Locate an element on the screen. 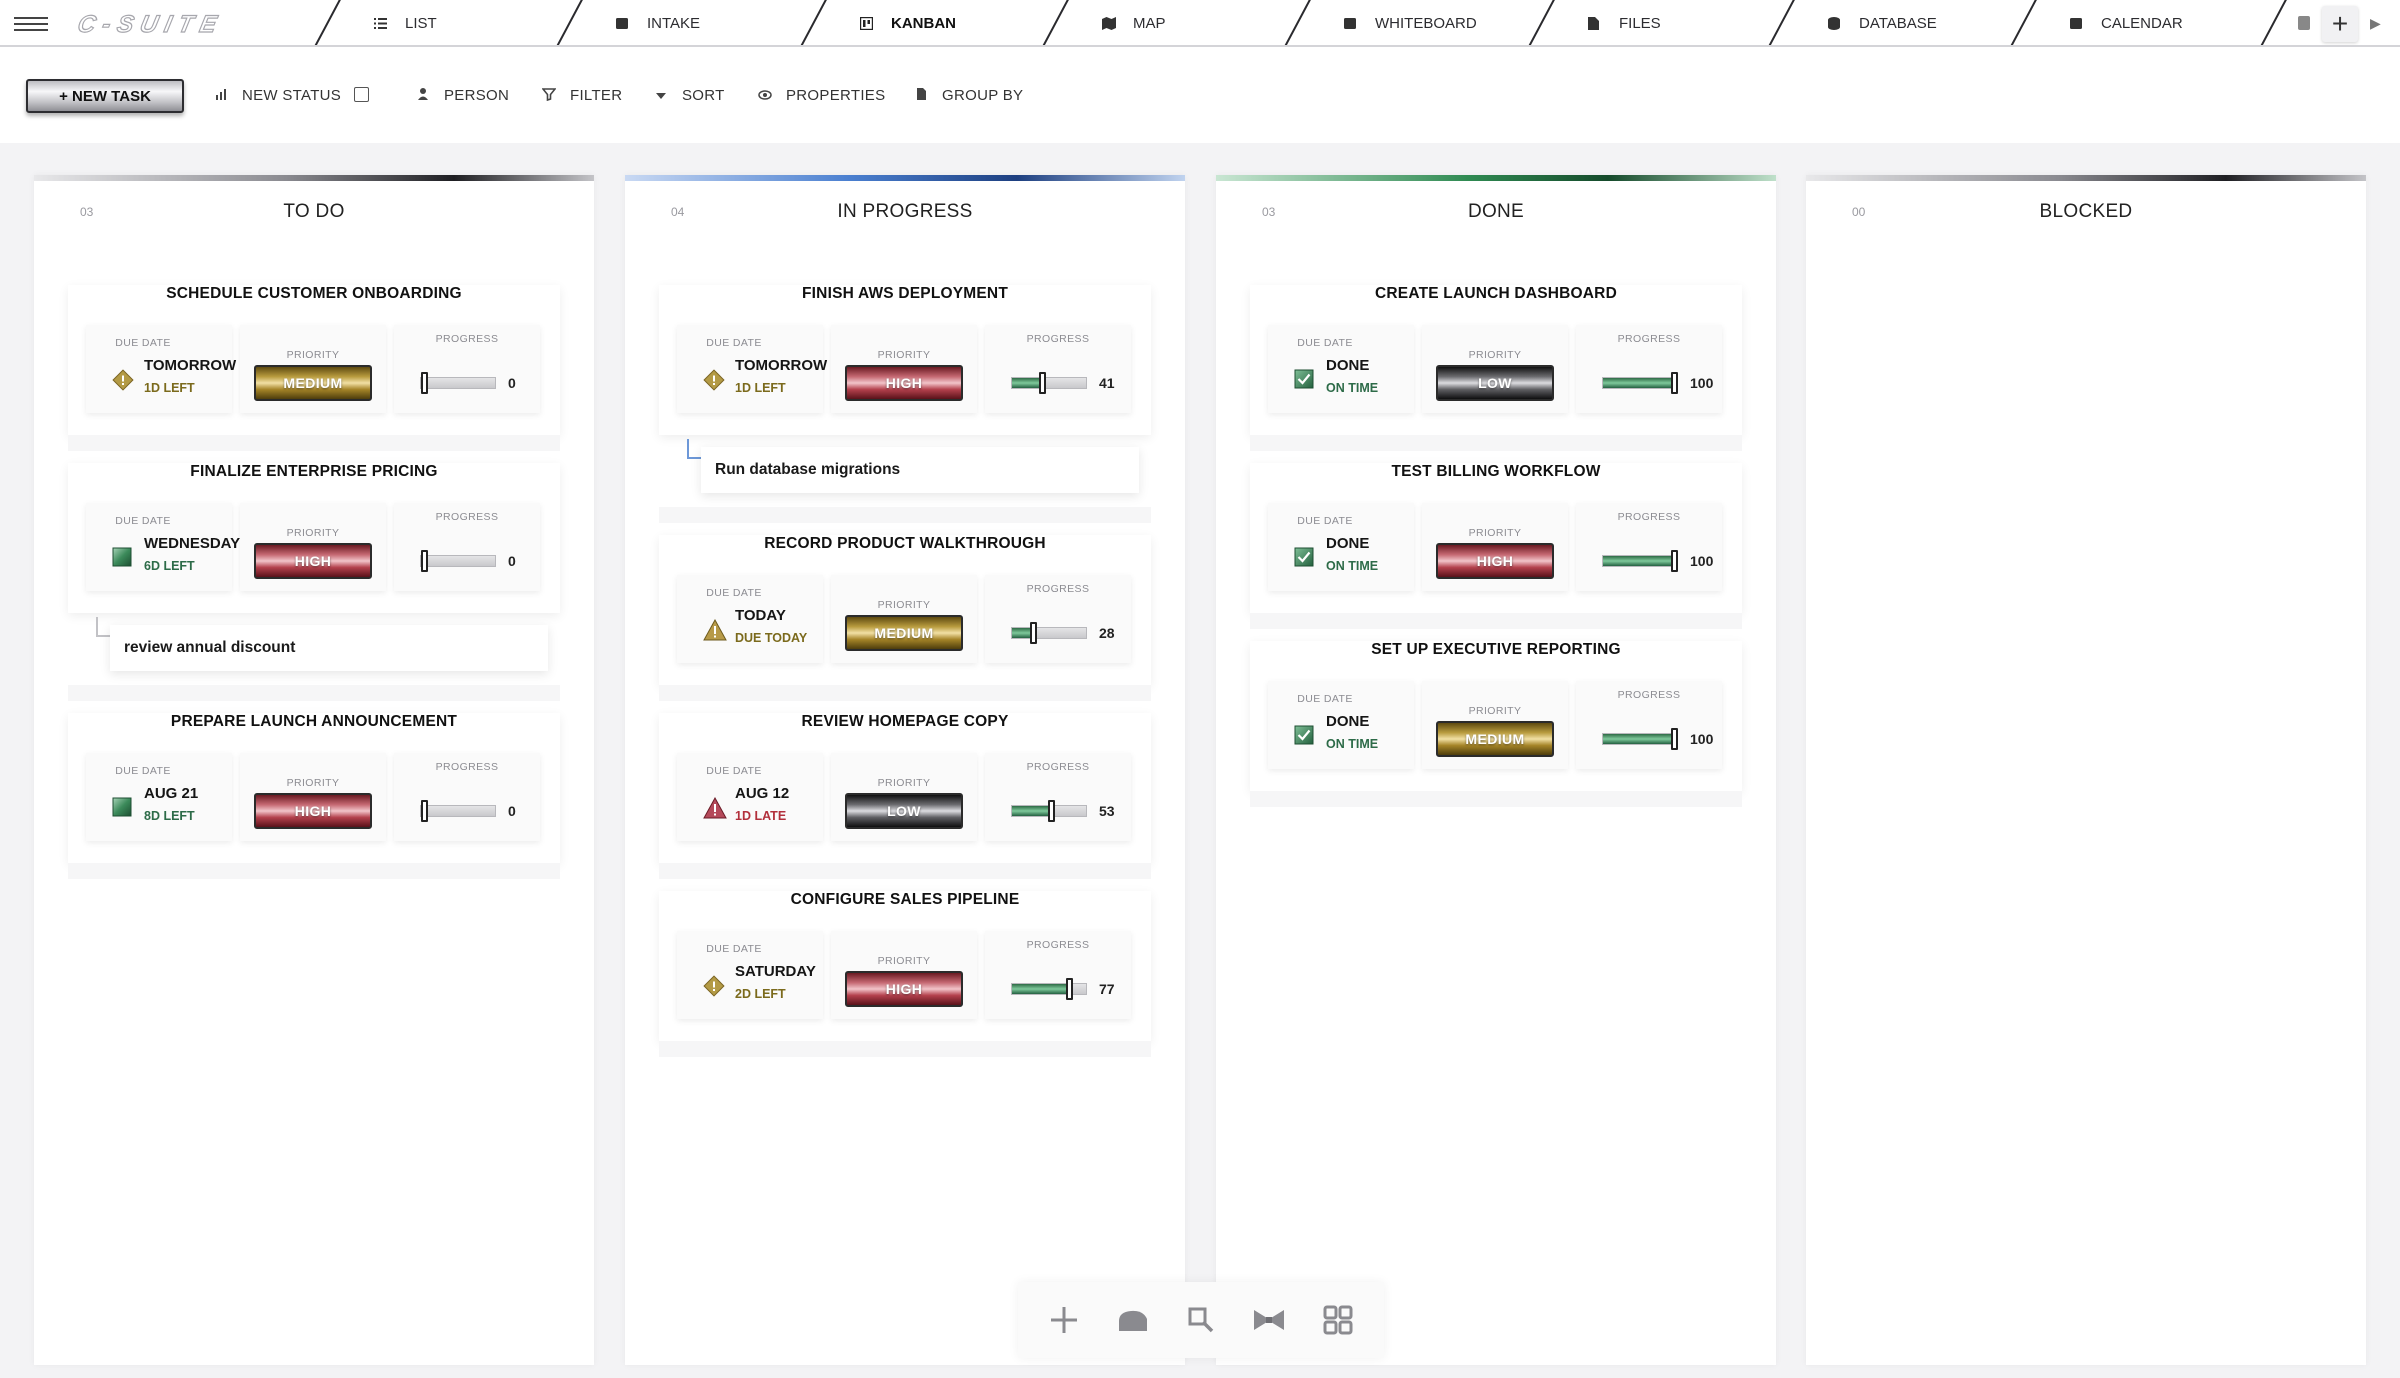 This screenshot has width=2400, height=1378. person-button: PERSON is located at coordinates (462, 95).